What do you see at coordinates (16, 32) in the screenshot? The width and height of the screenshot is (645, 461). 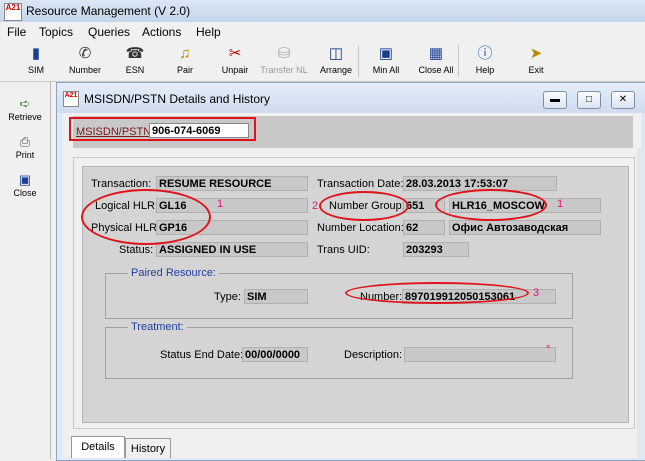 I see `menu-file: File` at bounding box center [16, 32].